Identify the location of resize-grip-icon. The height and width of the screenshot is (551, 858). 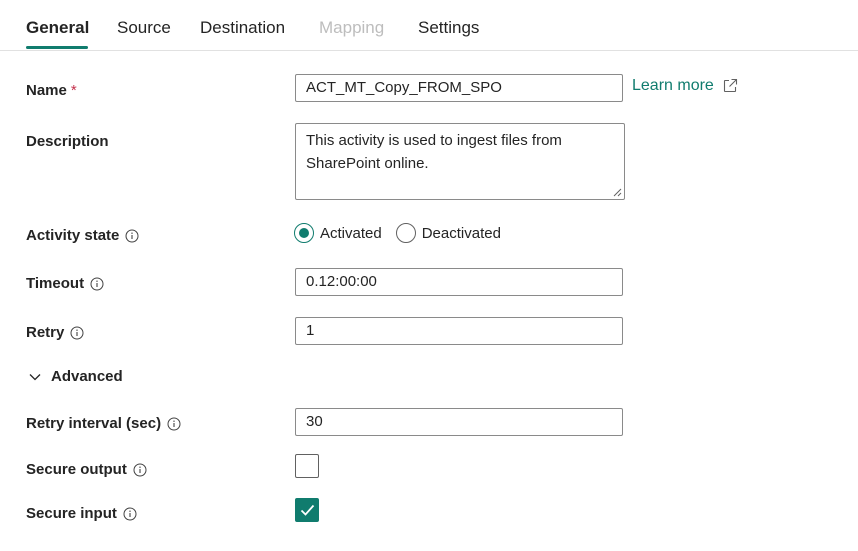
(617, 192).